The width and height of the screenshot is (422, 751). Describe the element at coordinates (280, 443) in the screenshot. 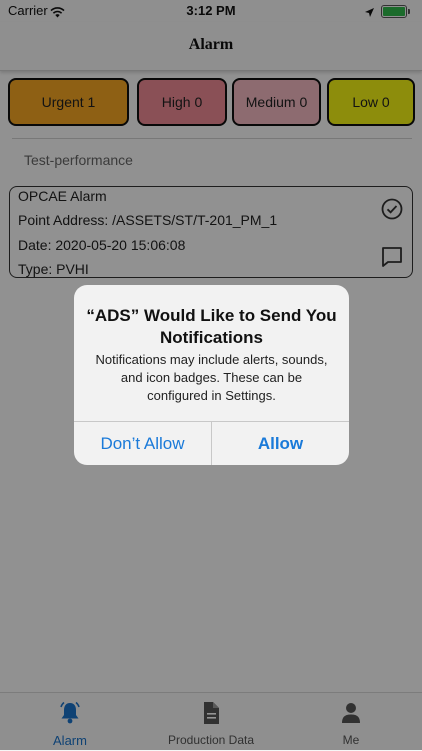

I see `allow-button: Allow` at that location.